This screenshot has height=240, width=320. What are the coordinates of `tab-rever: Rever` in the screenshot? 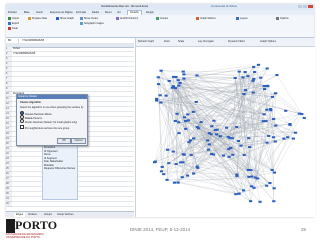 It's located at (108, 13).